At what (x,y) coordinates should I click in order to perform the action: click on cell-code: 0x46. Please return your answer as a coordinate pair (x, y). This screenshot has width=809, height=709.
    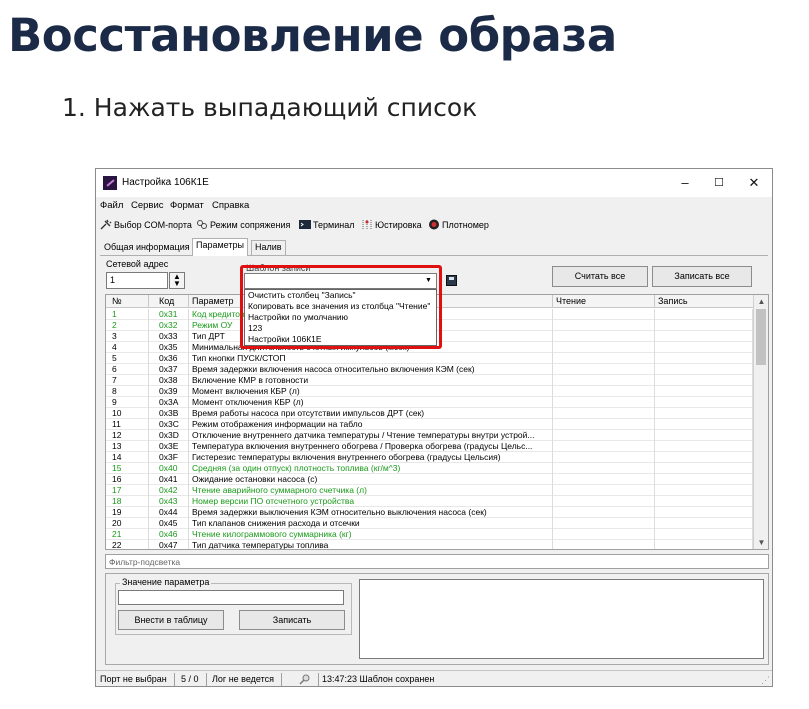
    Looking at the image, I should click on (169, 534).